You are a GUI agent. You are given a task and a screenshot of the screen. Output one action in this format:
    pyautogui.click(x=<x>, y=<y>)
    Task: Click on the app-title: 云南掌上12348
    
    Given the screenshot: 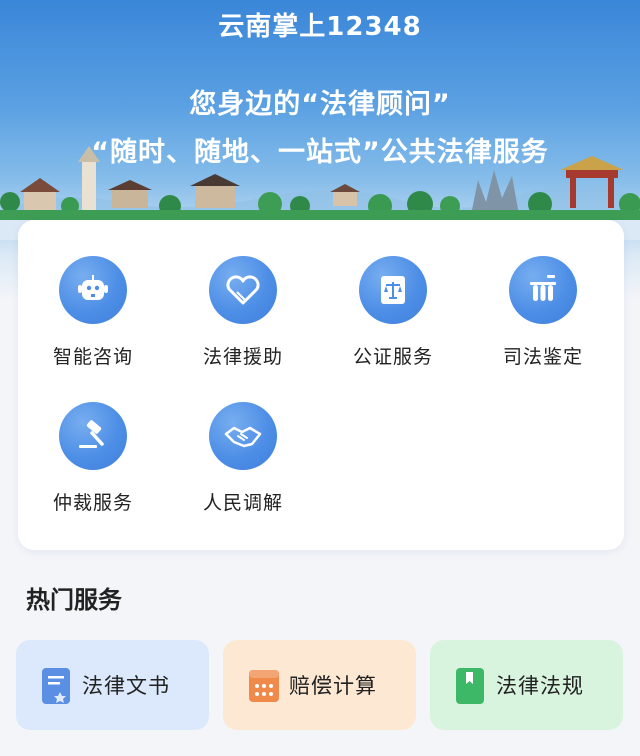 What is the action you would take?
    pyautogui.click(x=320, y=27)
    